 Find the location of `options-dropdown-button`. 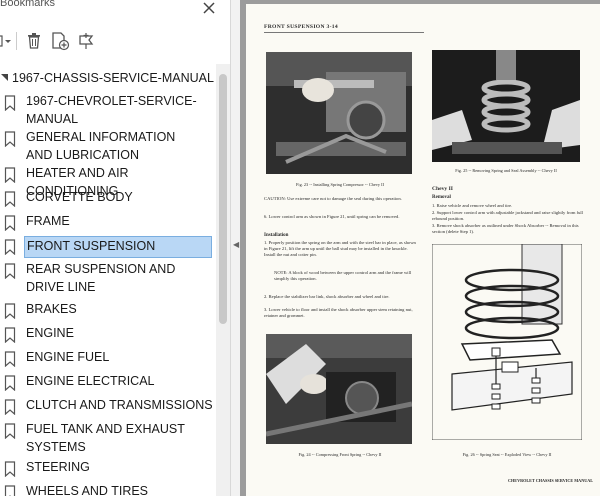

options-dropdown-button is located at coordinates (6, 41).